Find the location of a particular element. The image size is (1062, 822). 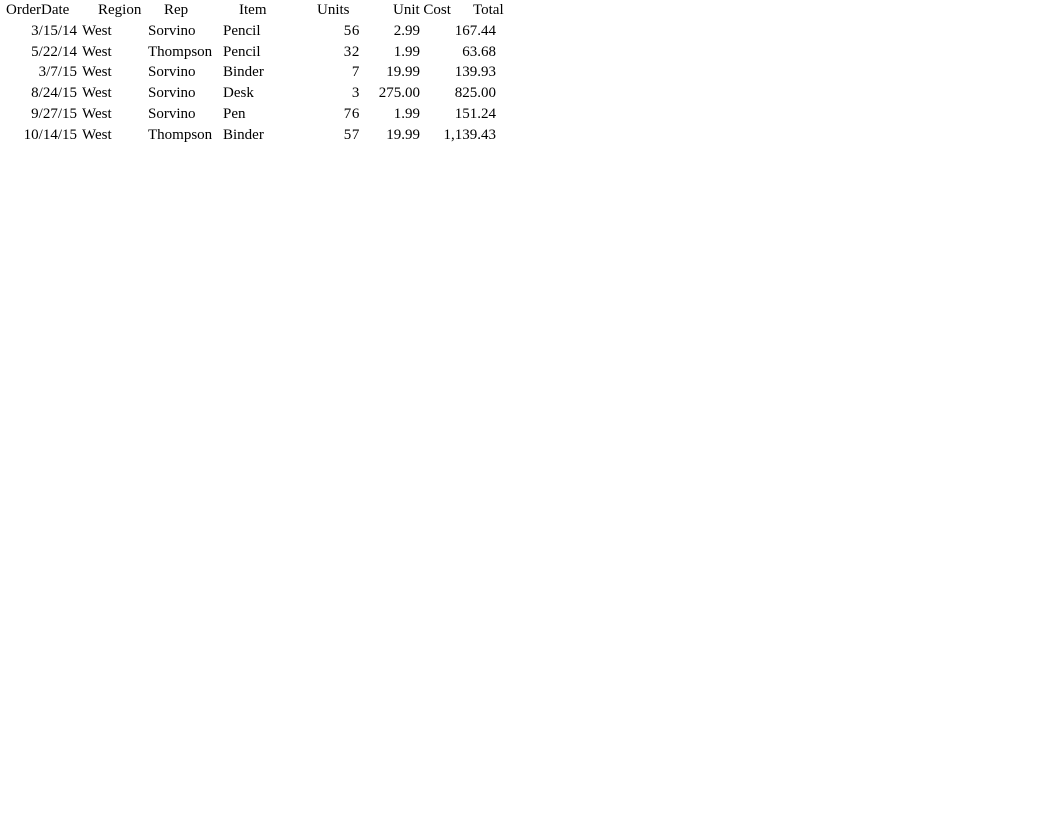

cell-orderdate: 3/15/14 is located at coordinates (38, 31).